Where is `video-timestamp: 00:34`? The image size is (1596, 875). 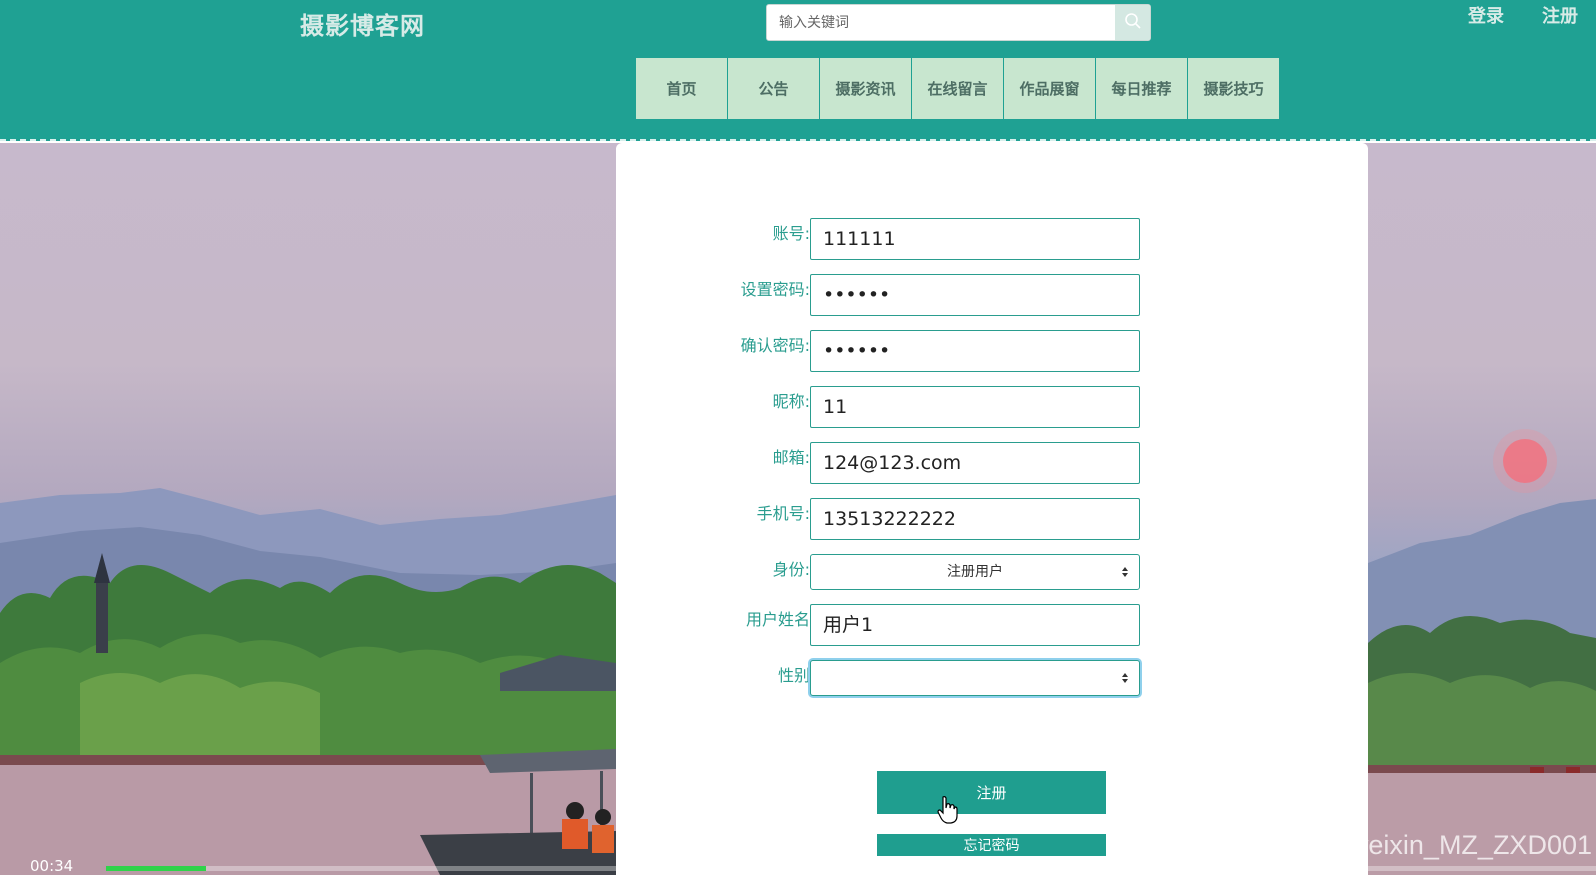
video-timestamp: 00:34 is located at coordinates (52, 866).